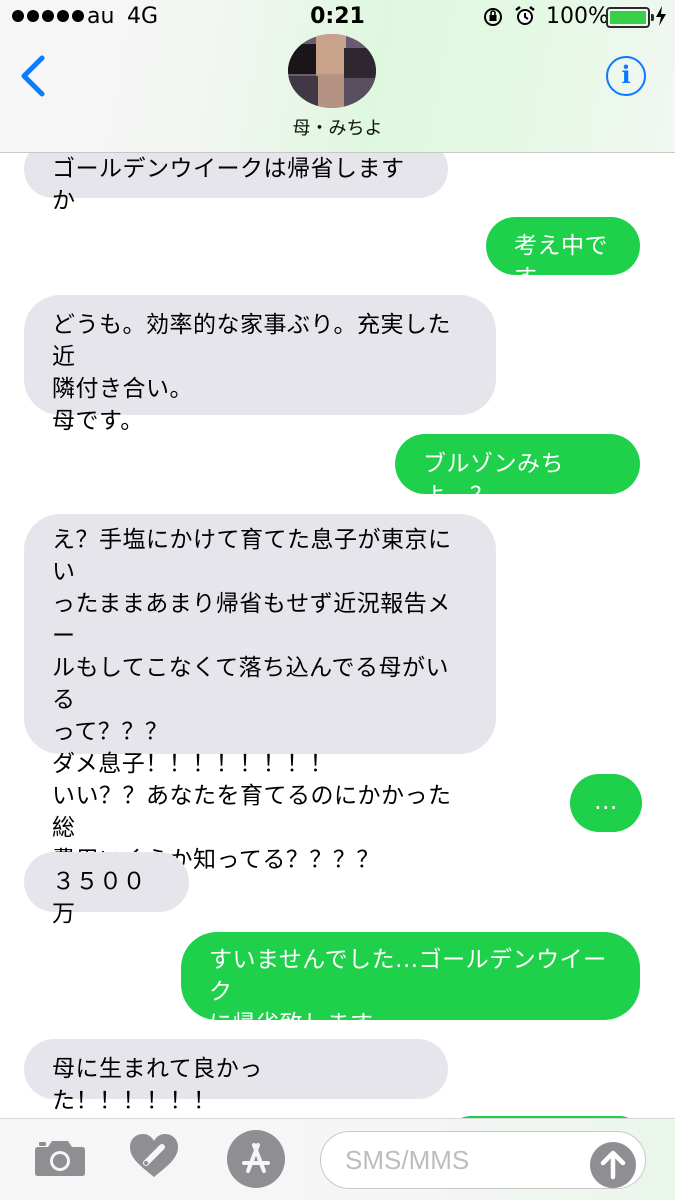 The image size is (675, 1200). What do you see at coordinates (407, 1160) in the screenshot?
I see `message-input-placeholder: SMS/MMS` at bounding box center [407, 1160].